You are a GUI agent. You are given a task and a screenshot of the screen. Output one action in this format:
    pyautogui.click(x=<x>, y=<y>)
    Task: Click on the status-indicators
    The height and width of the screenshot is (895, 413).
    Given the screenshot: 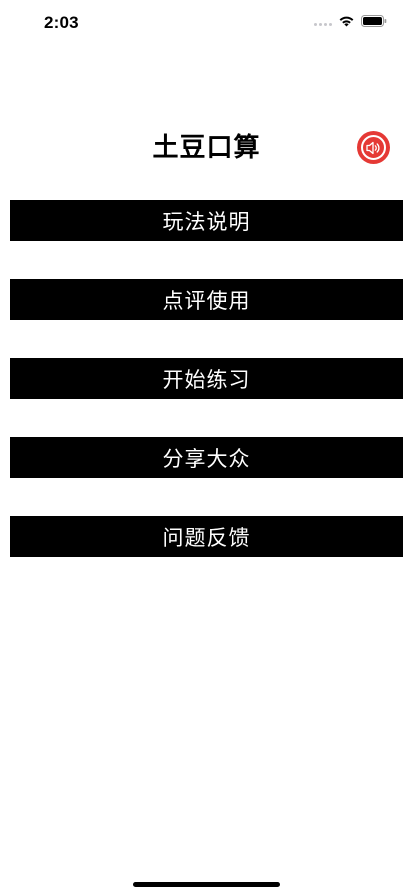 What is the action you would take?
    pyautogui.click(x=350, y=21)
    